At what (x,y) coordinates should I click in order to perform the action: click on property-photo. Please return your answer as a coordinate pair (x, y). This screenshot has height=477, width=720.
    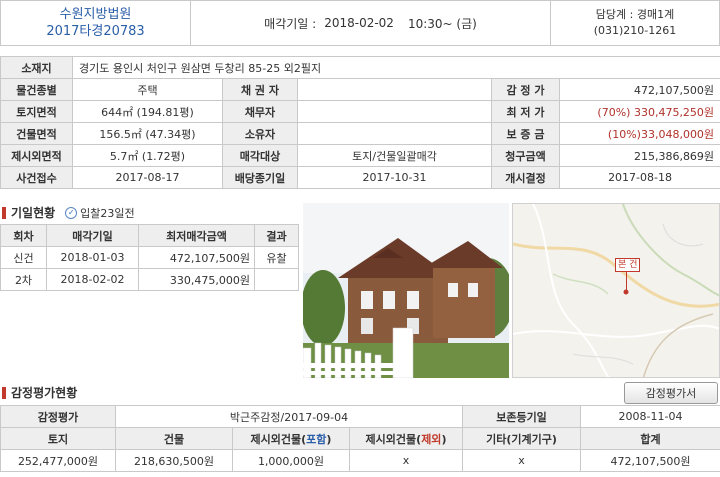
    Looking at the image, I should click on (406, 290).